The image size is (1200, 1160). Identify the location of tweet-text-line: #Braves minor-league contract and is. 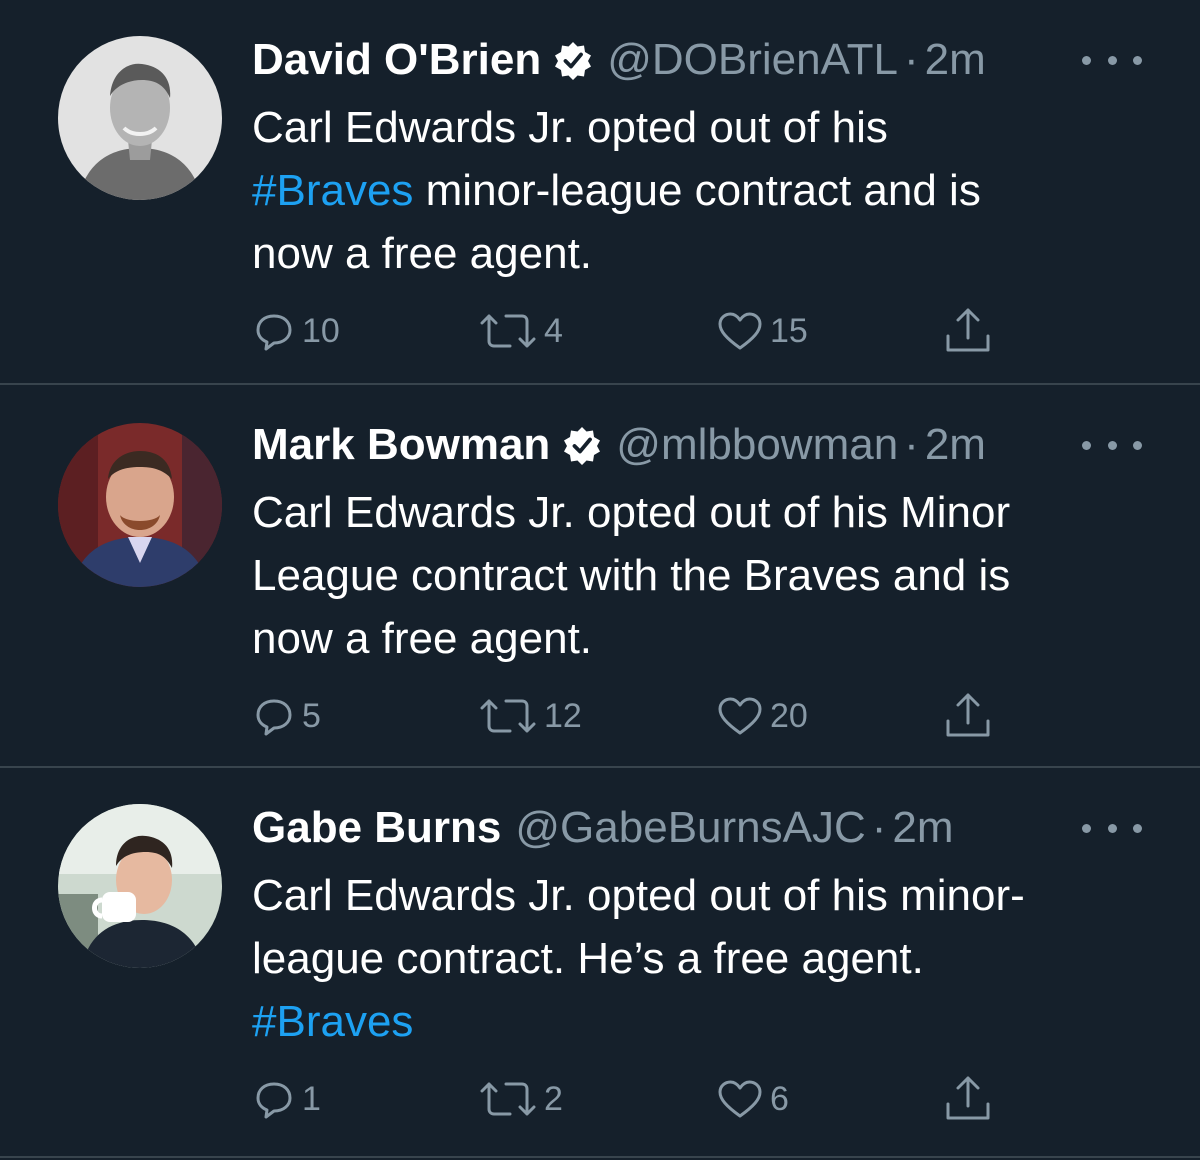
(702, 190).